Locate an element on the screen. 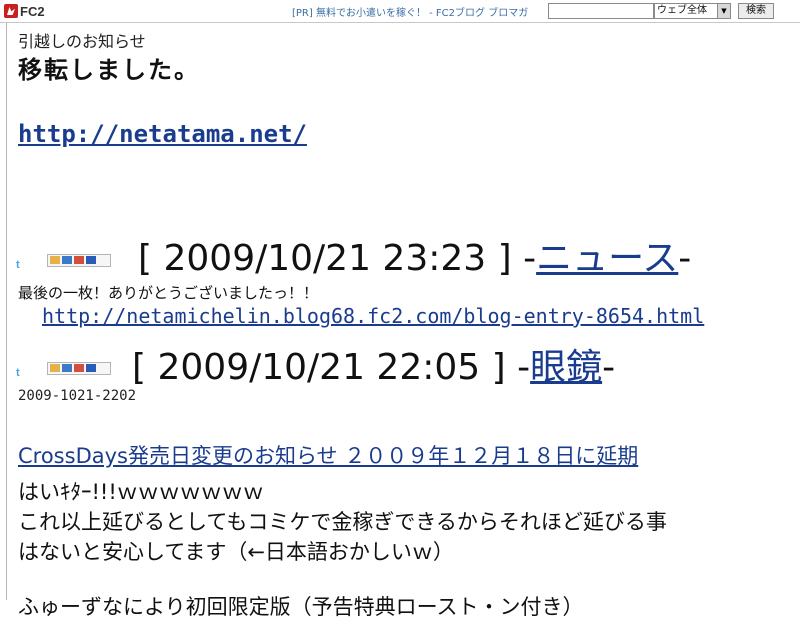 The height and width of the screenshot is (621, 800). entry1-category-link: ニュース is located at coordinates (607, 258).